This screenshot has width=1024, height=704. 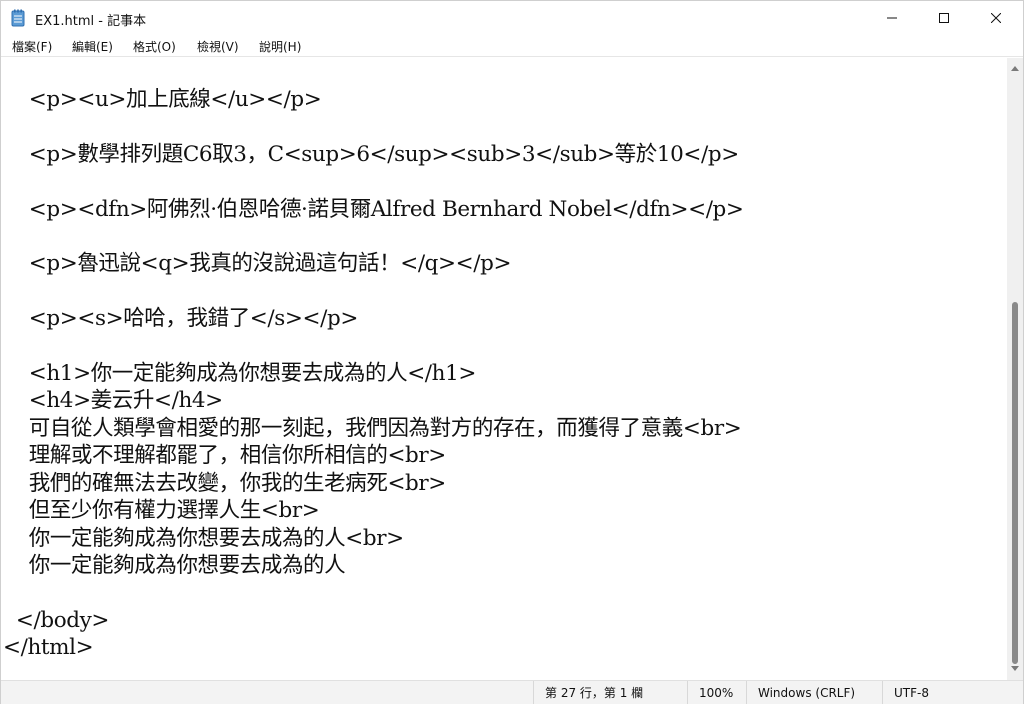 What do you see at coordinates (154, 46) in the screenshot?
I see `menu-format: 格式(O)` at bounding box center [154, 46].